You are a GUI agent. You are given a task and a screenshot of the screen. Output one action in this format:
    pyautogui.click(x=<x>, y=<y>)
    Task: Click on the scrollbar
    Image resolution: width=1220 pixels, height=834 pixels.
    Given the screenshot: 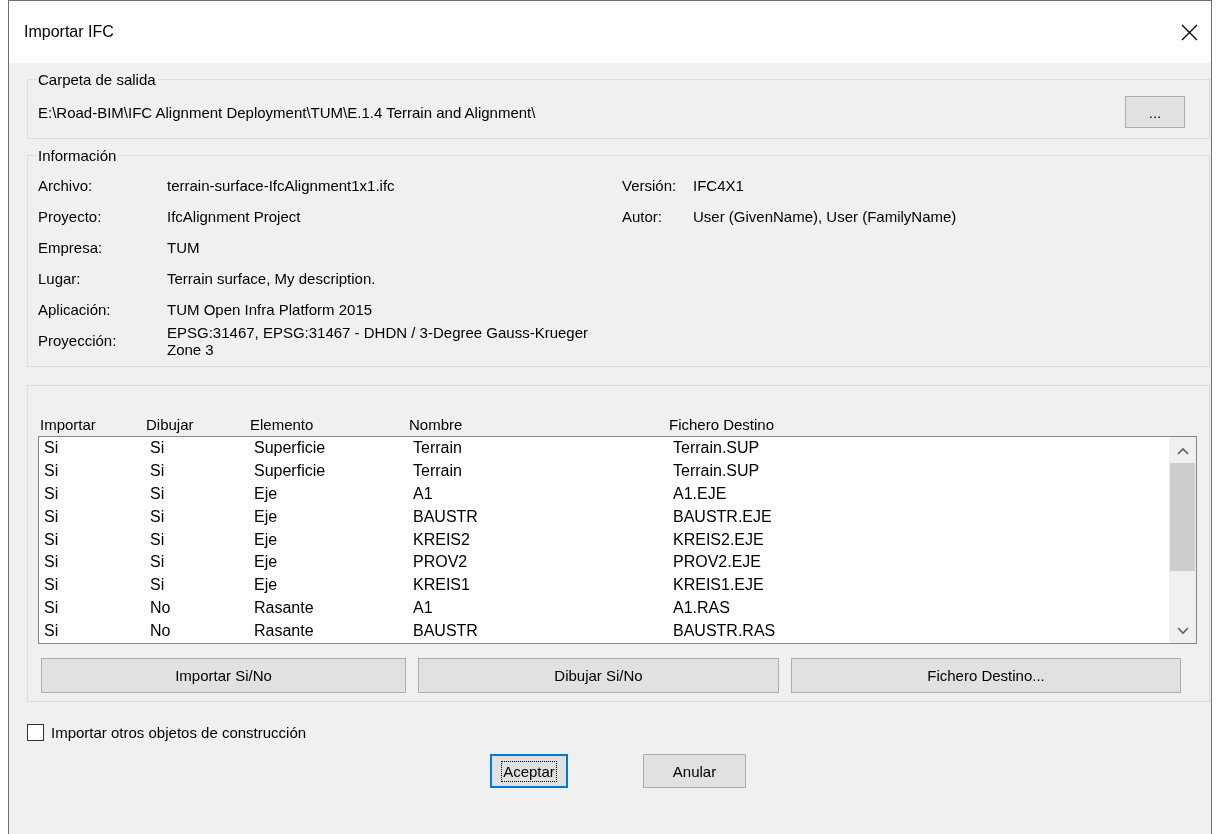 What is the action you would take?
    pyautogui.click(x=1182, y=540)
    